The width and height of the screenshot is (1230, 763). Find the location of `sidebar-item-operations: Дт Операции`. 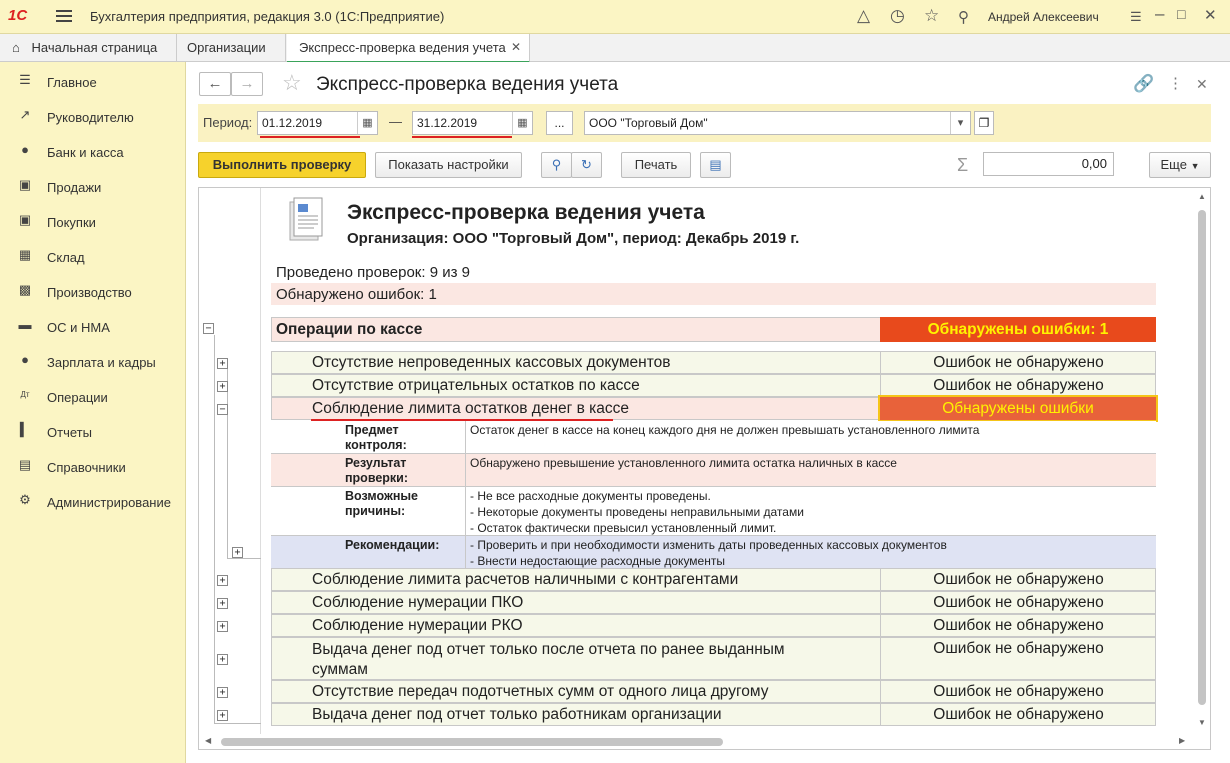

sidebar-item-operations: Дт Операции is located at coordinates (93, 397).